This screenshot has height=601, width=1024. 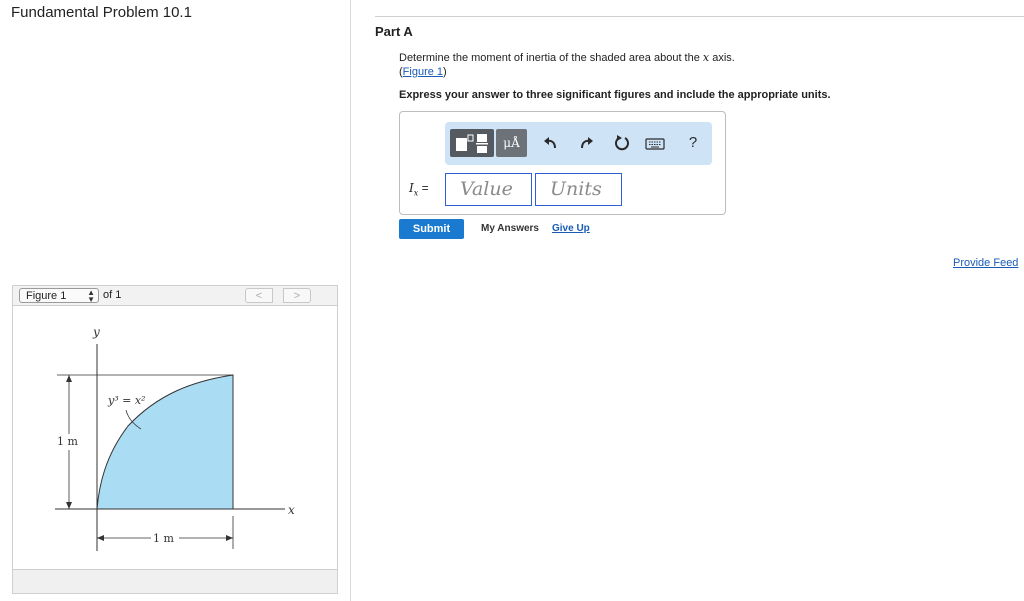 I want to click on help-icon: ?, so click(x=693, y=143).